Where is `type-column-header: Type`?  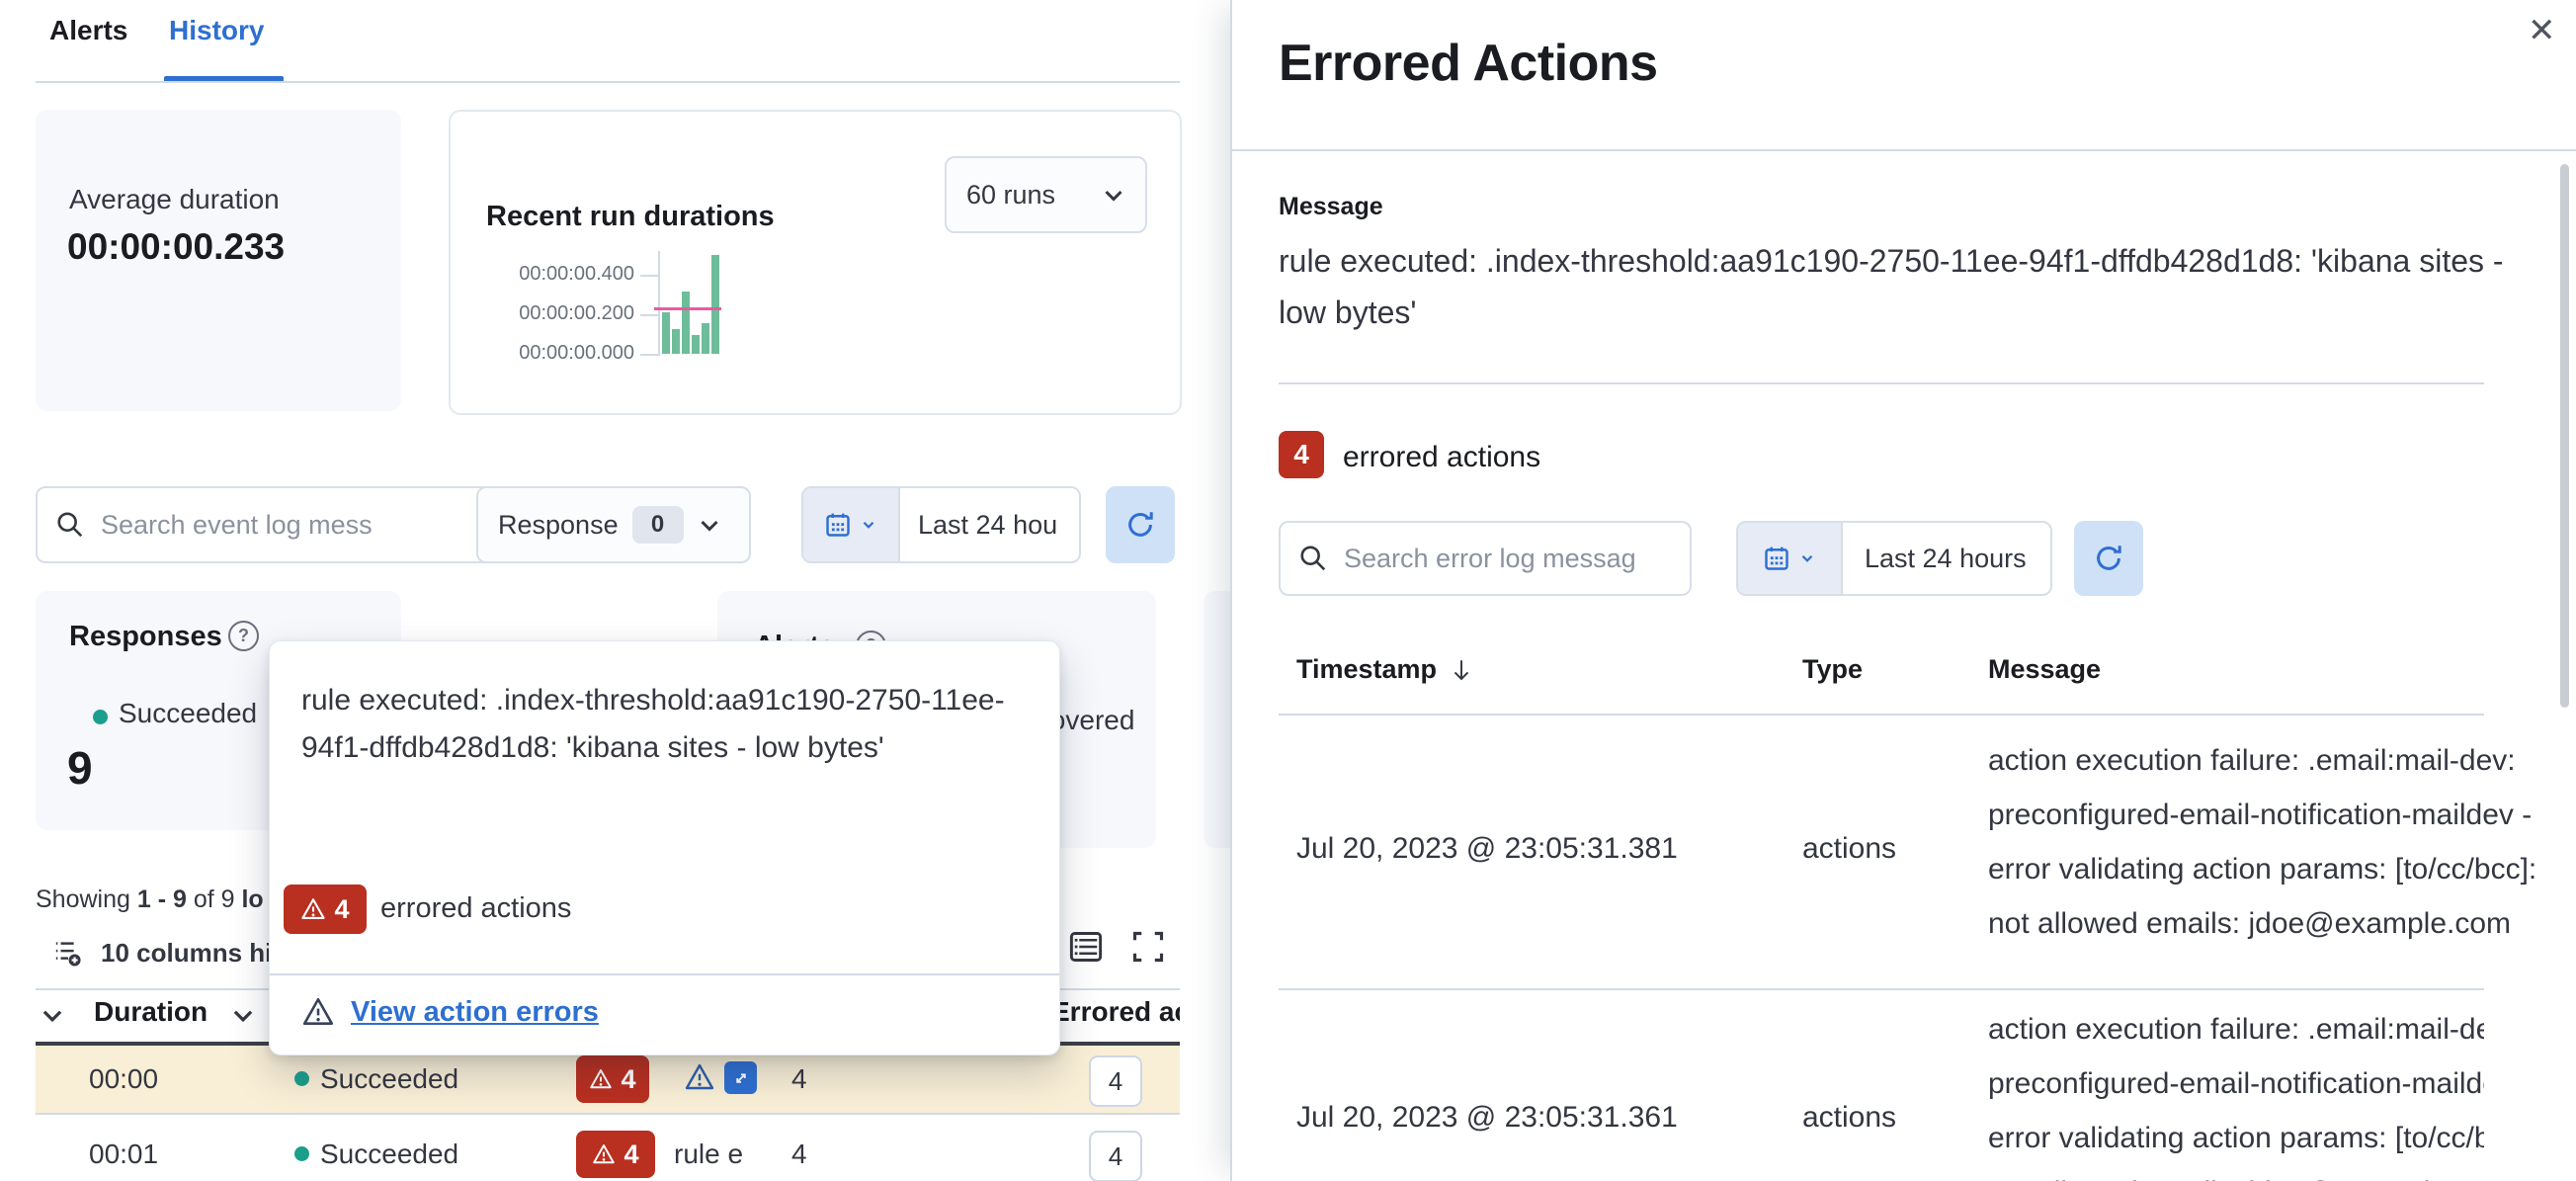
type-column-header: Type is located at coordinates (1832, 669).